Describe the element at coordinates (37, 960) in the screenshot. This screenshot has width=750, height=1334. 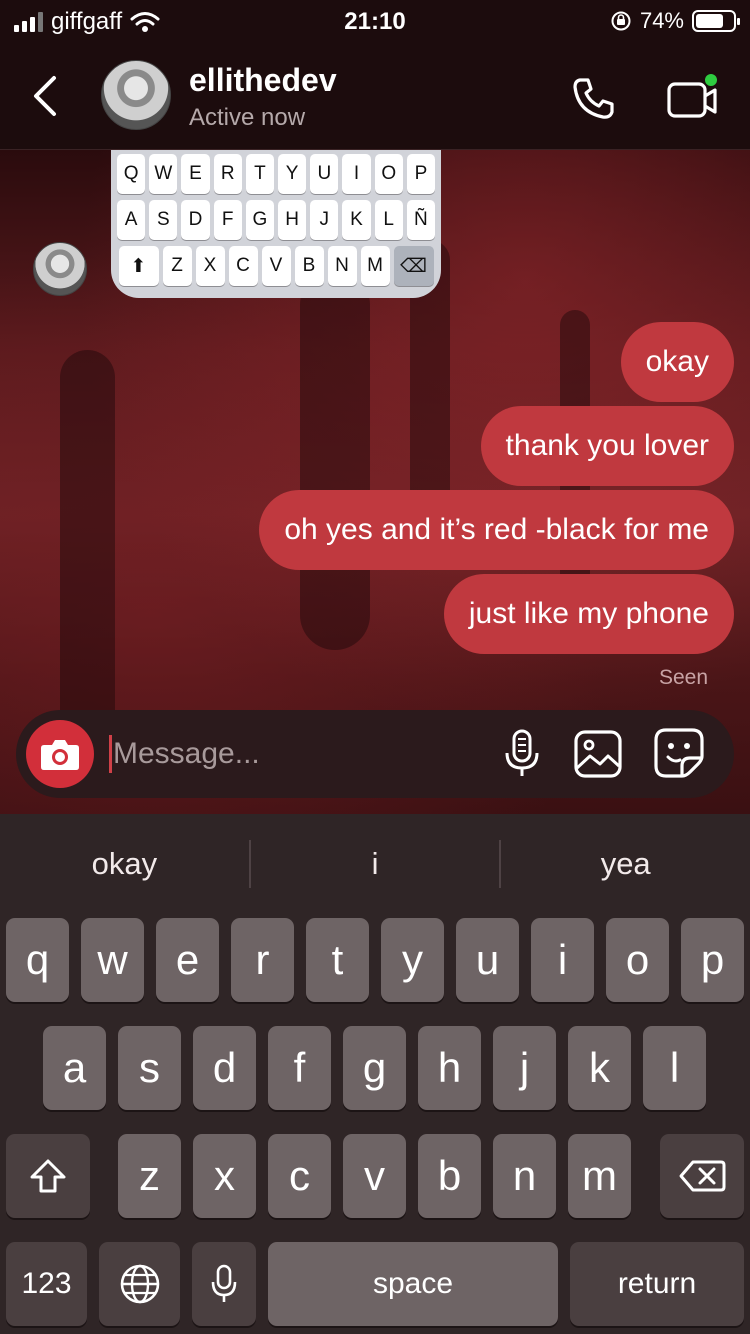
I see `letter-key: q` at that location.